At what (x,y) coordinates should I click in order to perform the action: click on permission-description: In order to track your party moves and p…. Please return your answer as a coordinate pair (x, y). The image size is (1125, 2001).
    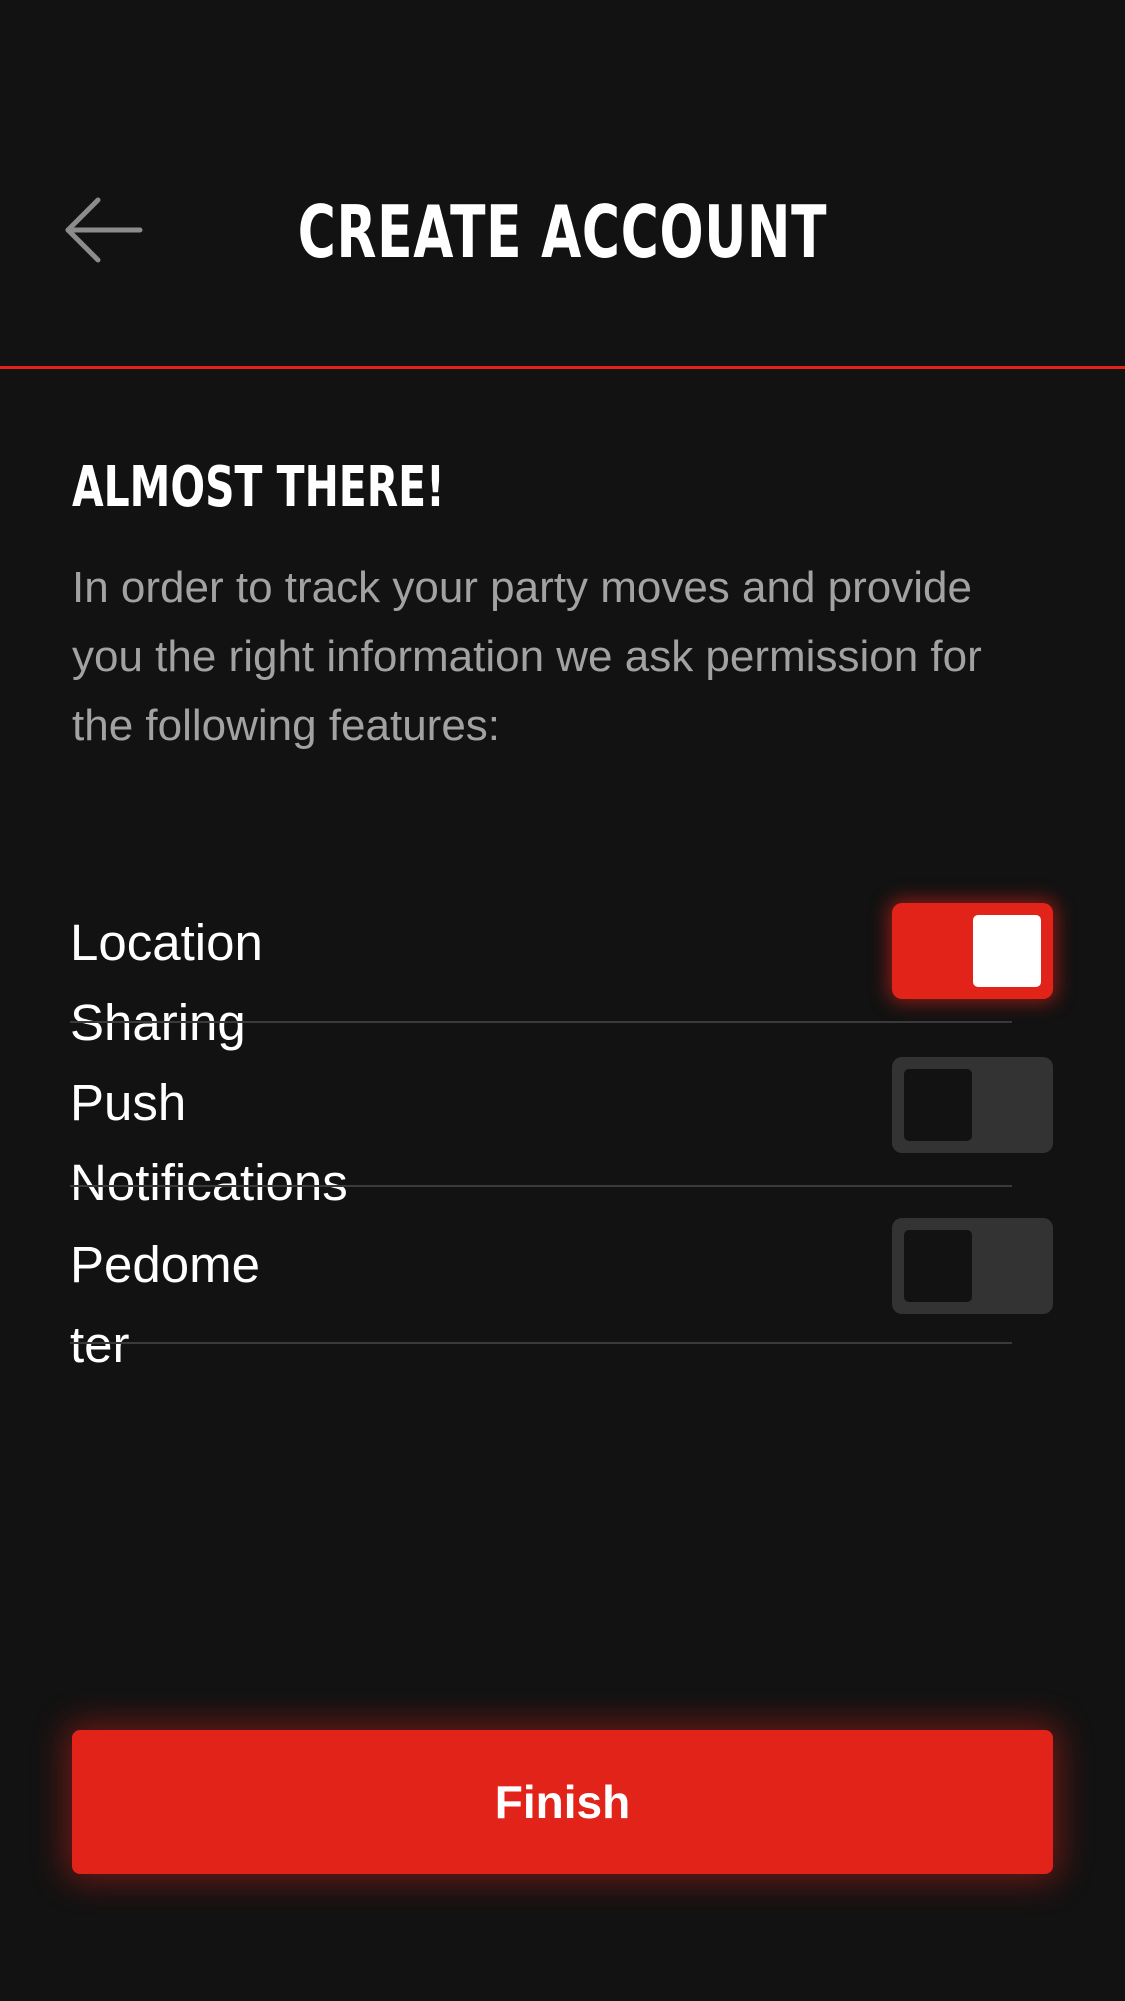
    Looking at the image, I should click on (527, 656).